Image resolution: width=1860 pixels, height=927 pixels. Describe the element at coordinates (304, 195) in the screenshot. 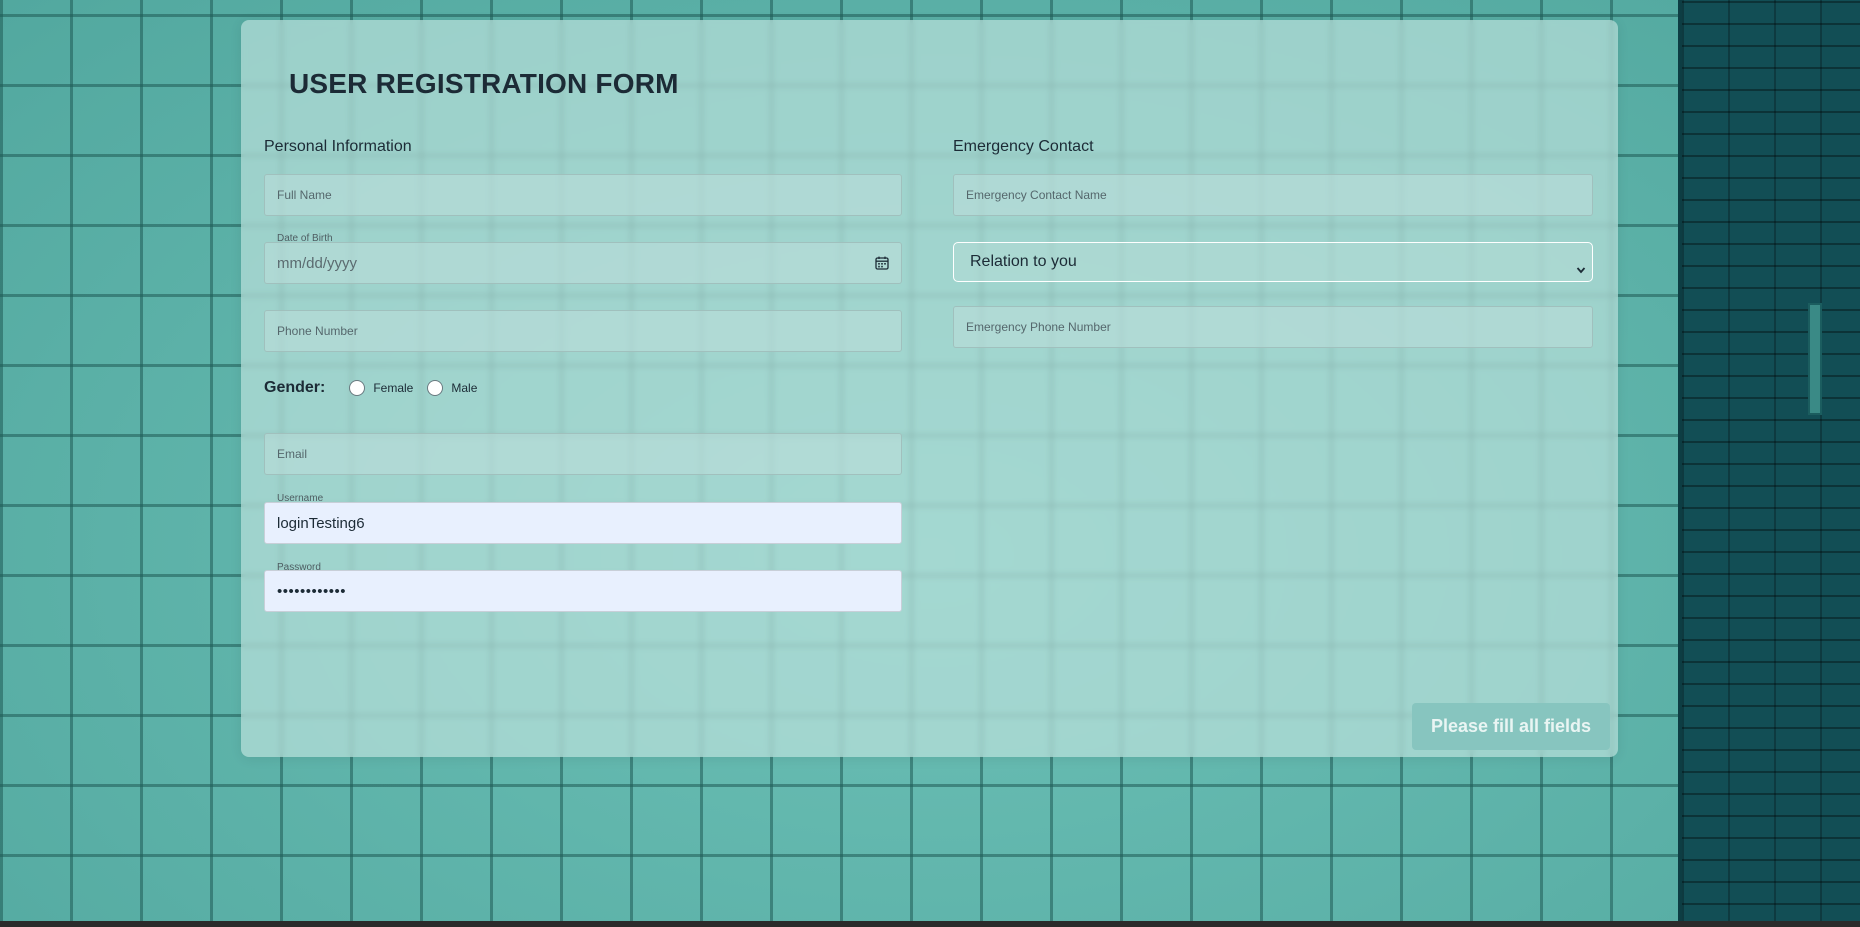

I see `full-name-placeholder: Full Name` at that location.